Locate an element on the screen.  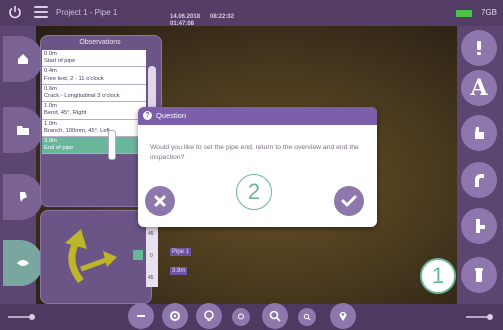
location-icon is located at coordinates (343, 316).